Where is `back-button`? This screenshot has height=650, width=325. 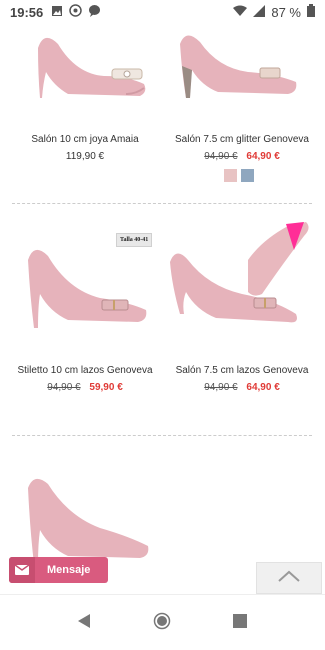
back-button is located at coordinates (84, 623).